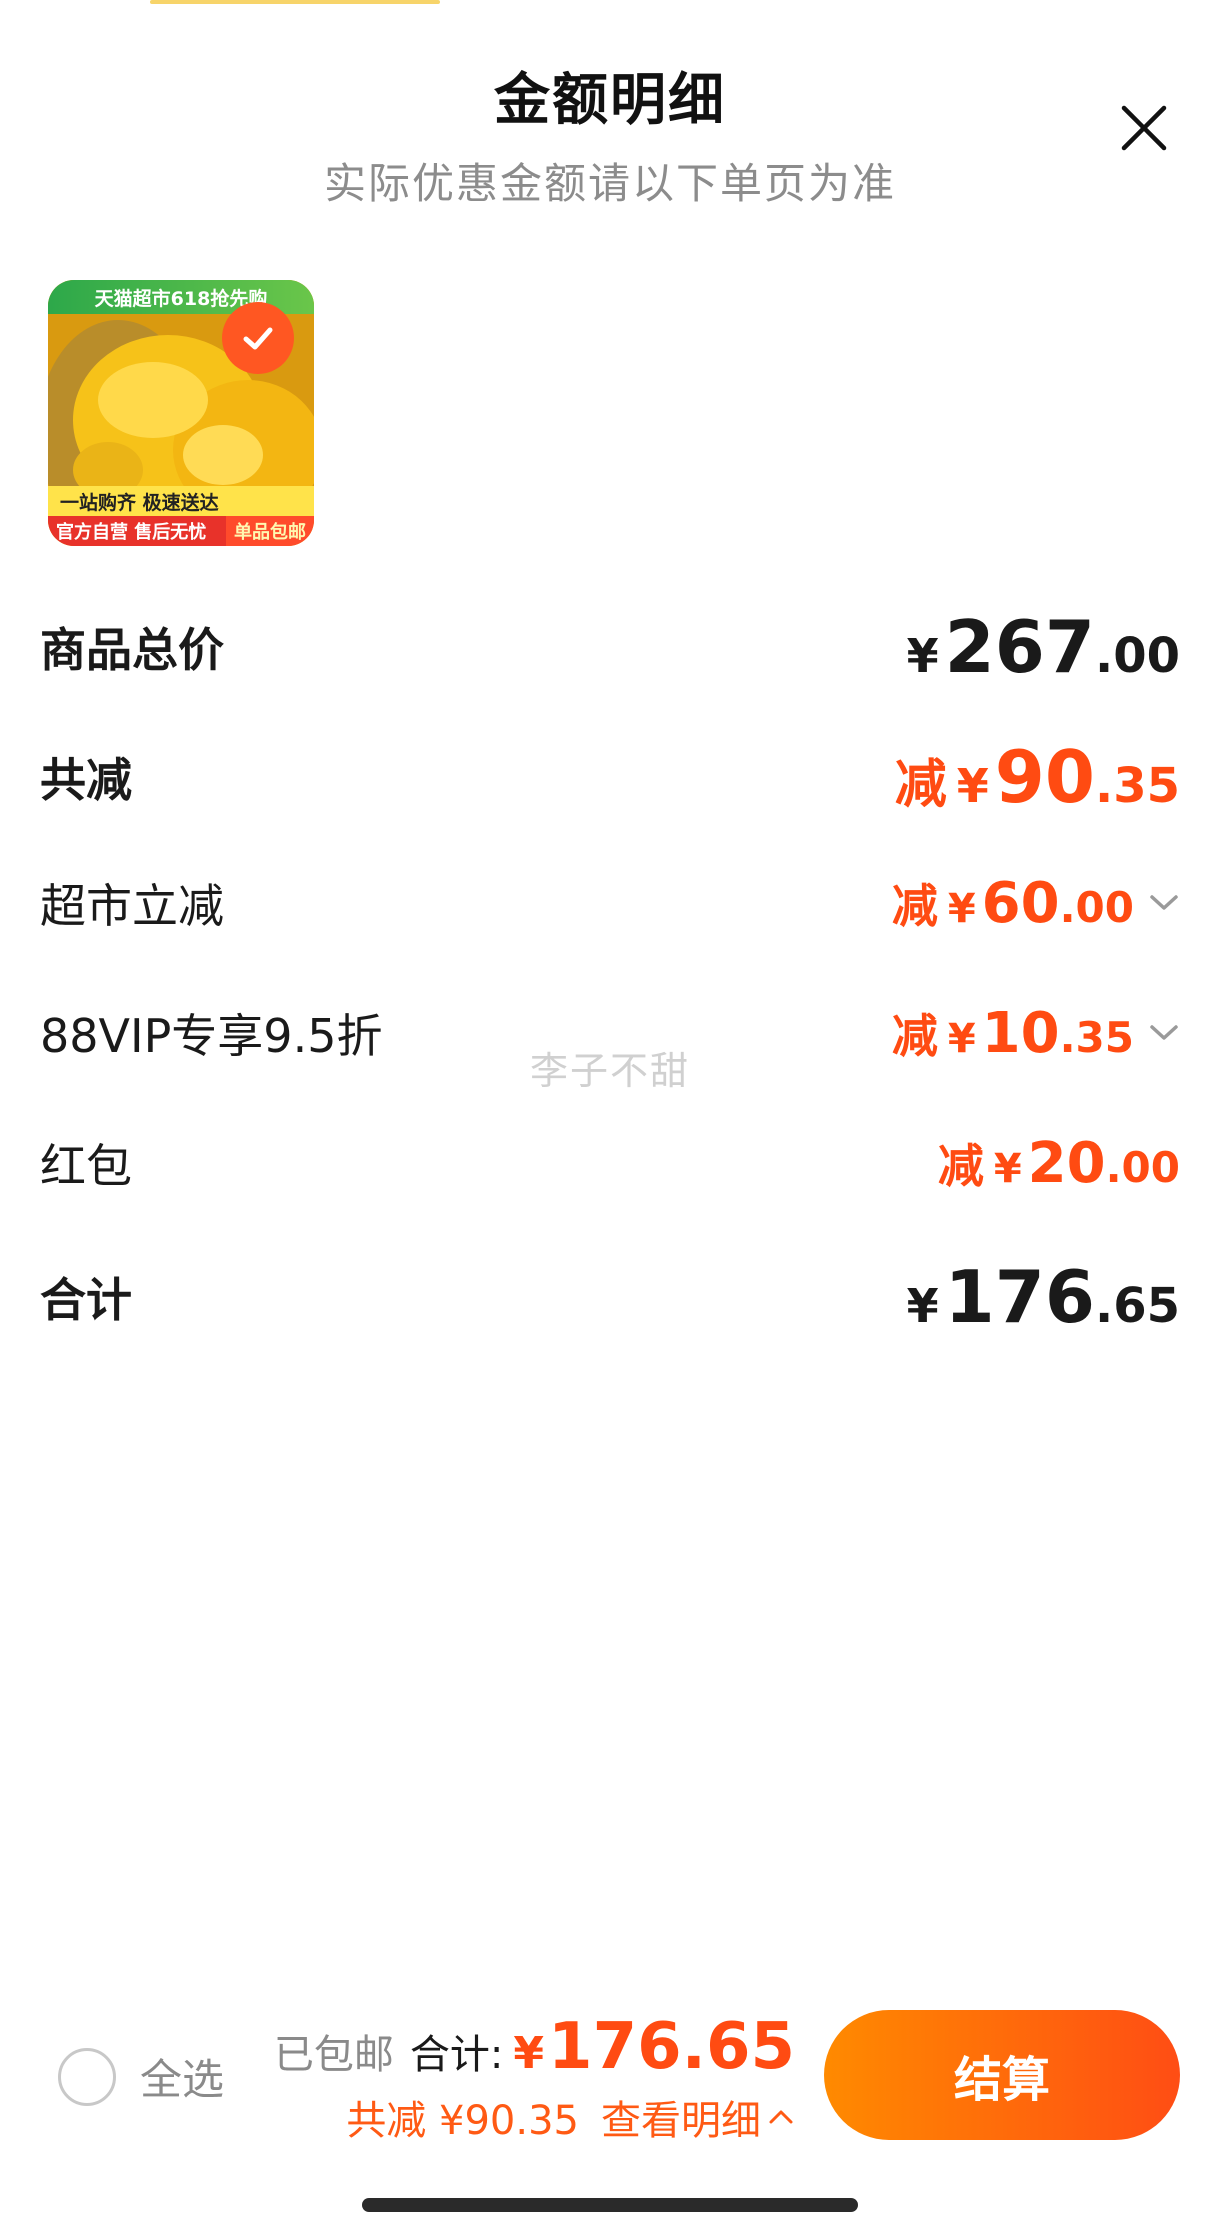  I want to click on selected-check-icon, so click(258, 338).